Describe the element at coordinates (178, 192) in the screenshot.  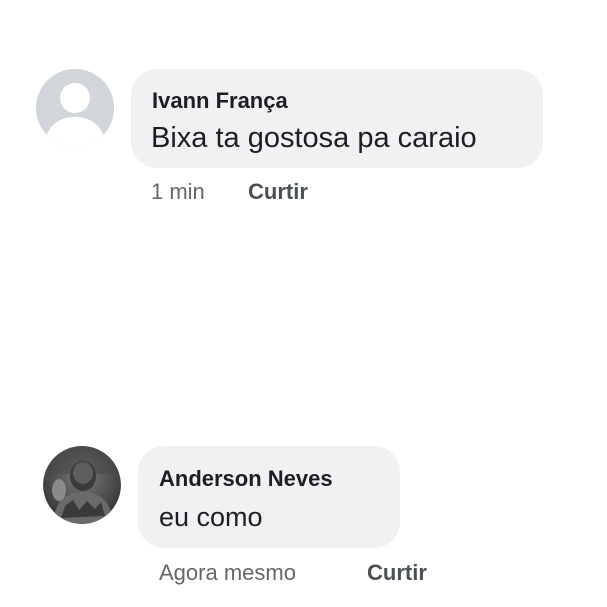
I see `comment-timestamp: 1 min` at that location.